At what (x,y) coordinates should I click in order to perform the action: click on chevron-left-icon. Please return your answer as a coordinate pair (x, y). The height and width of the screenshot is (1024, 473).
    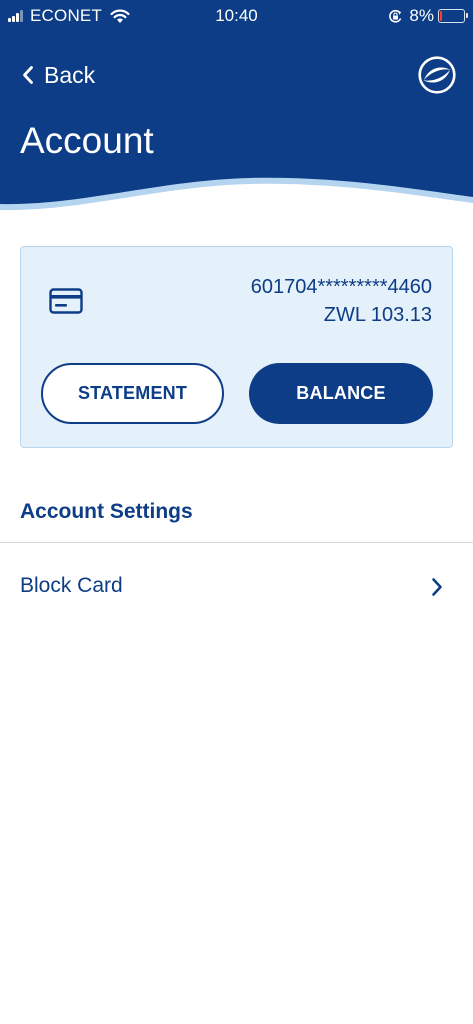
    Looking at the image, I should click on (28, 75).